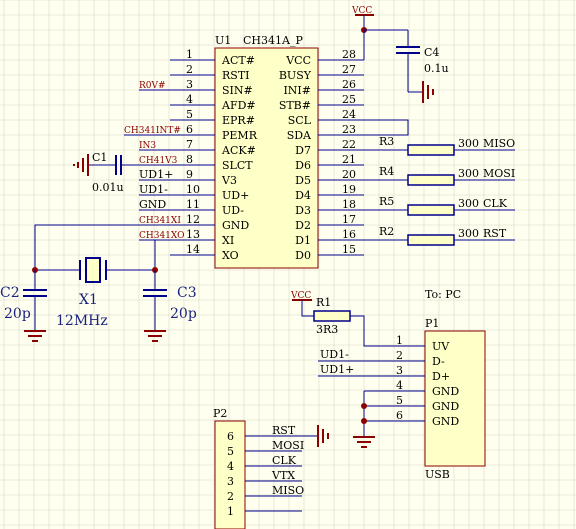 Image resolution: width=576 pixels, height=529 pixels. What do you see at coordinates (88, 300) in the screenshot?
I see `x1-ref: X1` at bounding box center [88, 300].